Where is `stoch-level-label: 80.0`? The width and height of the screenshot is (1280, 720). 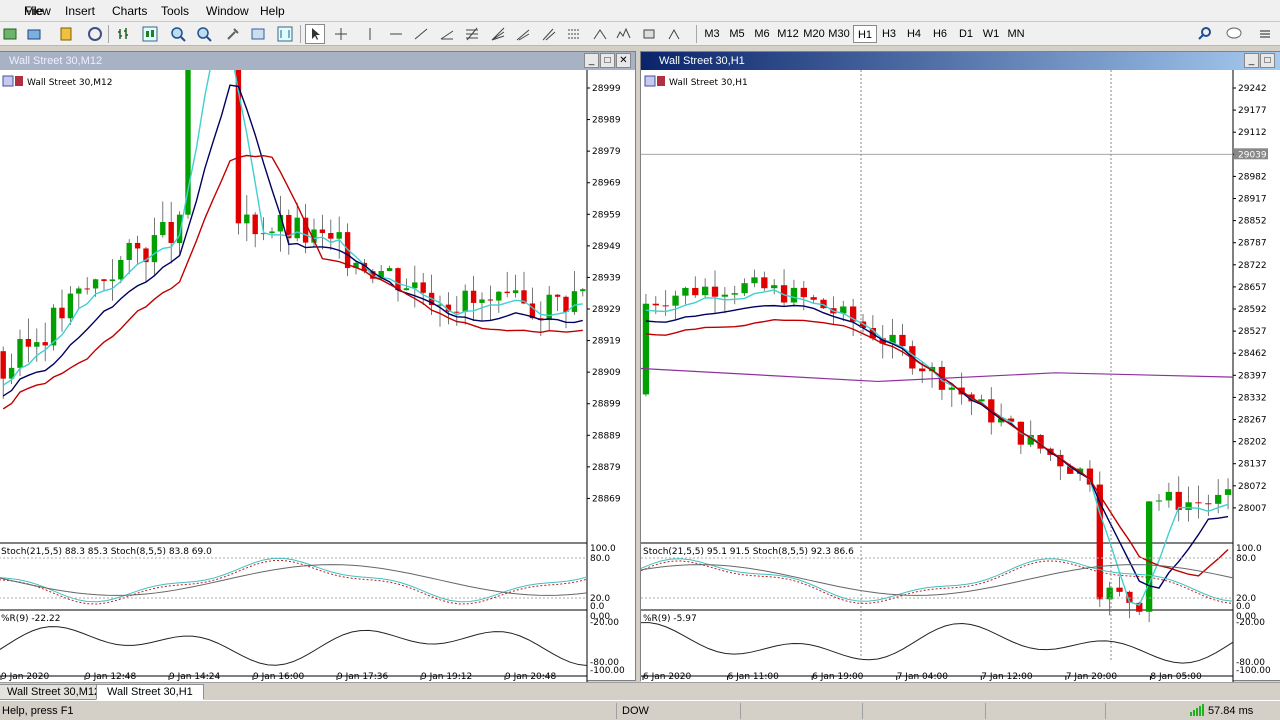 stoch-level-label: 80.0 is located at coordinates (1246, 559).